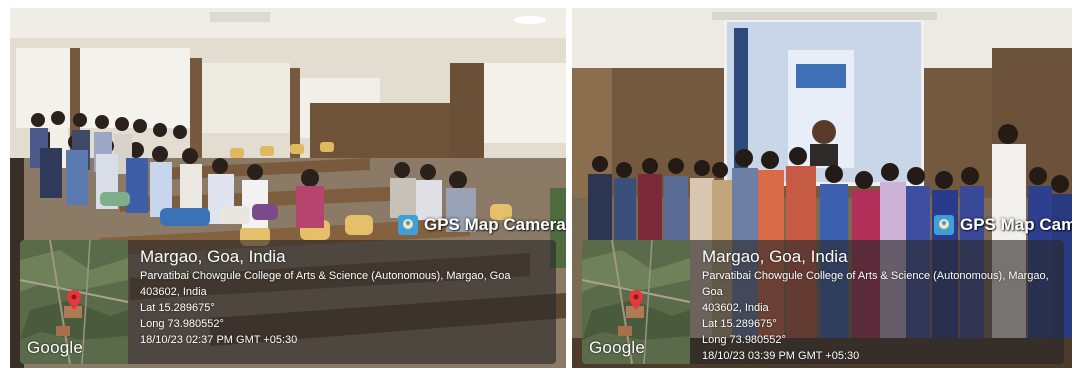  What do you see at coordinates (219, 340) in the screenshot?
I see `photo-timestamp: 18/10/23 02:37 PM GMT +05:30` at bounding box center [219, 340].